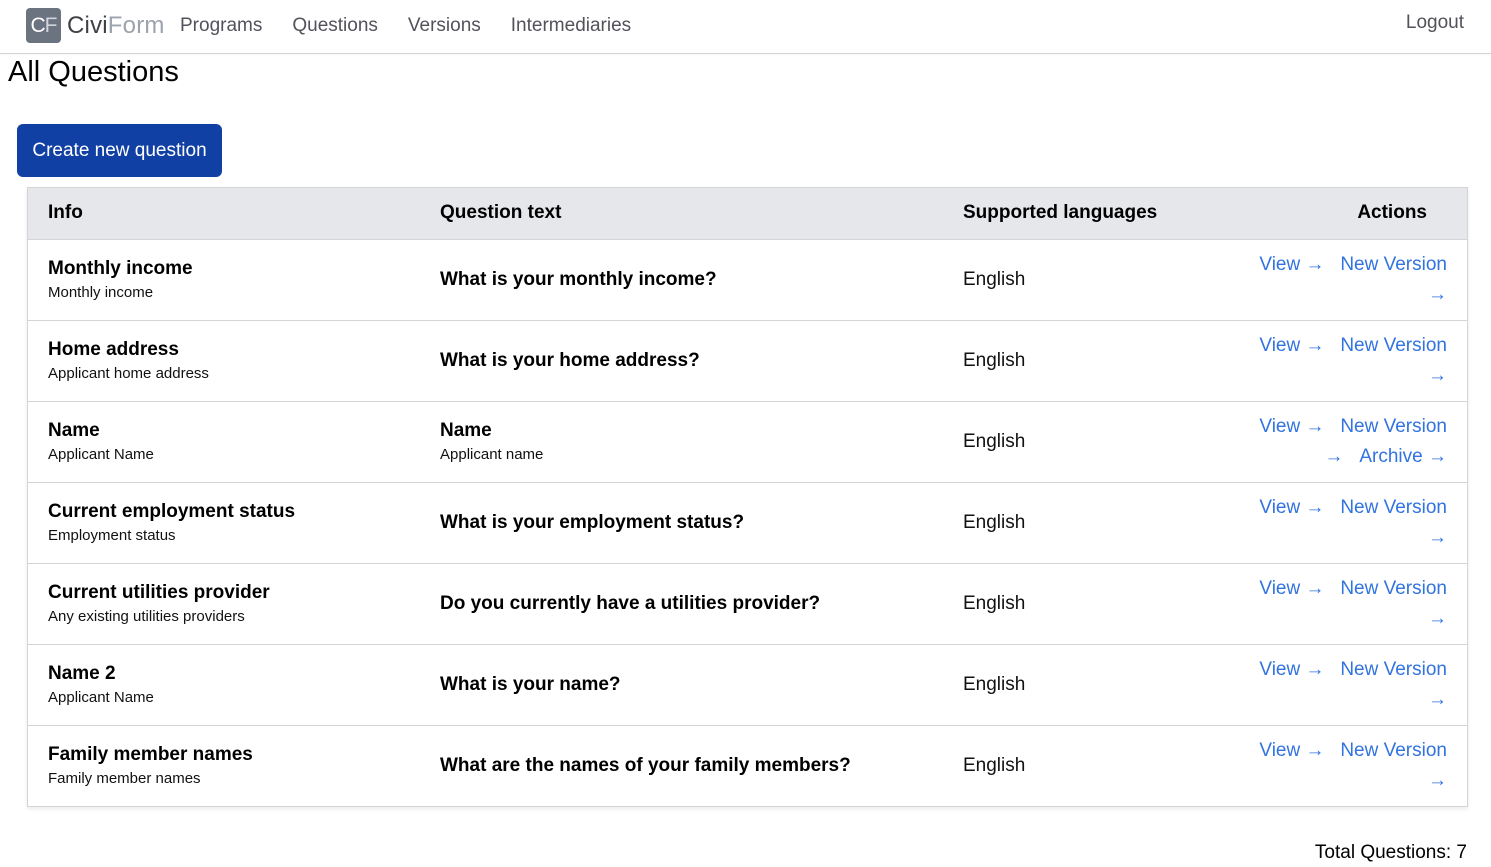  What do you see at coordinates (221, 26) in the screenshot?
I see `nav-programs: Programs` at bounding box center [221, 26].